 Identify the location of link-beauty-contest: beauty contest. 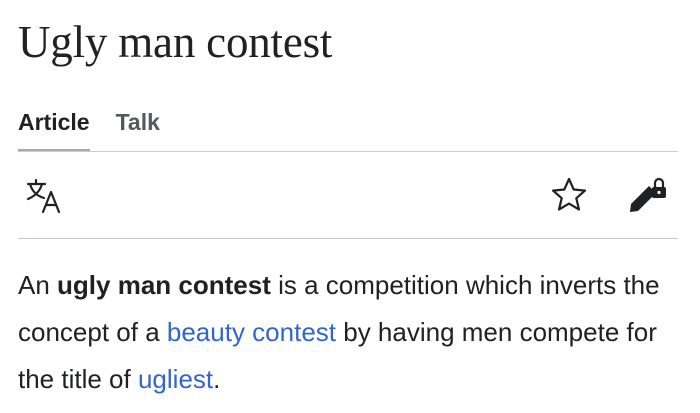
(251, 332).